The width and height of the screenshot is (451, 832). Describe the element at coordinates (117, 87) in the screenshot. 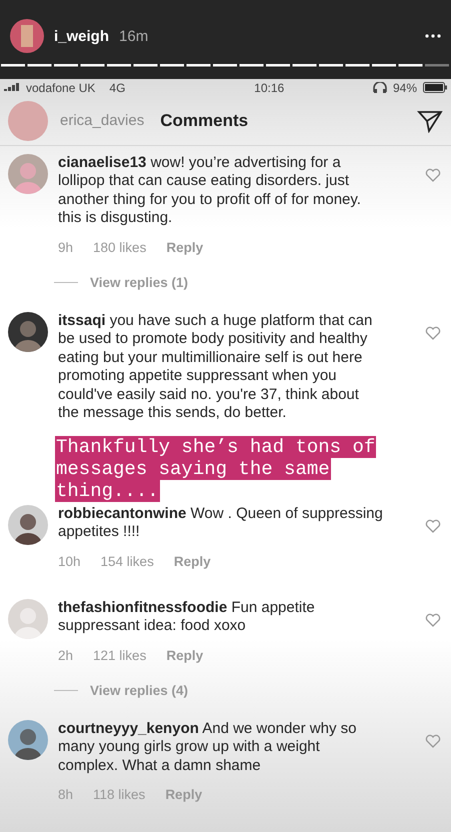

I see `network: 4G` at that location.